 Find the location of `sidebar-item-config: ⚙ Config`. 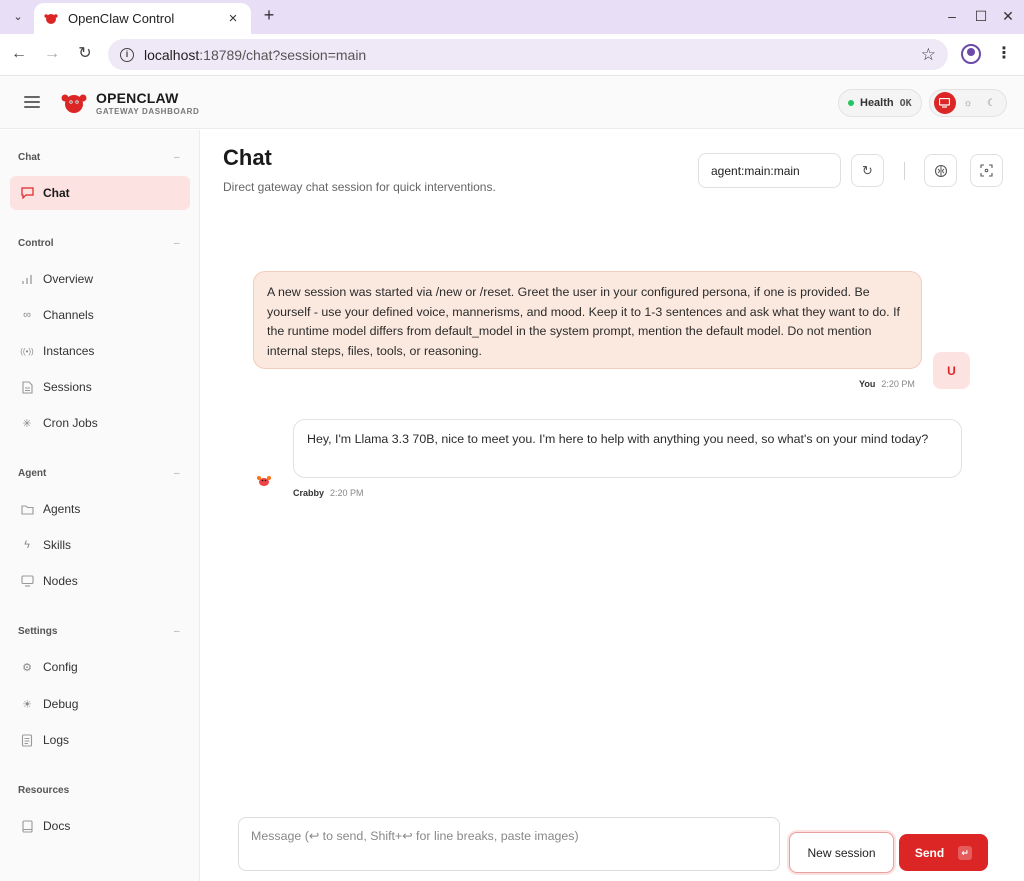

sidebar-item-config: ⚙ Config is located at coordinates (100, 667).